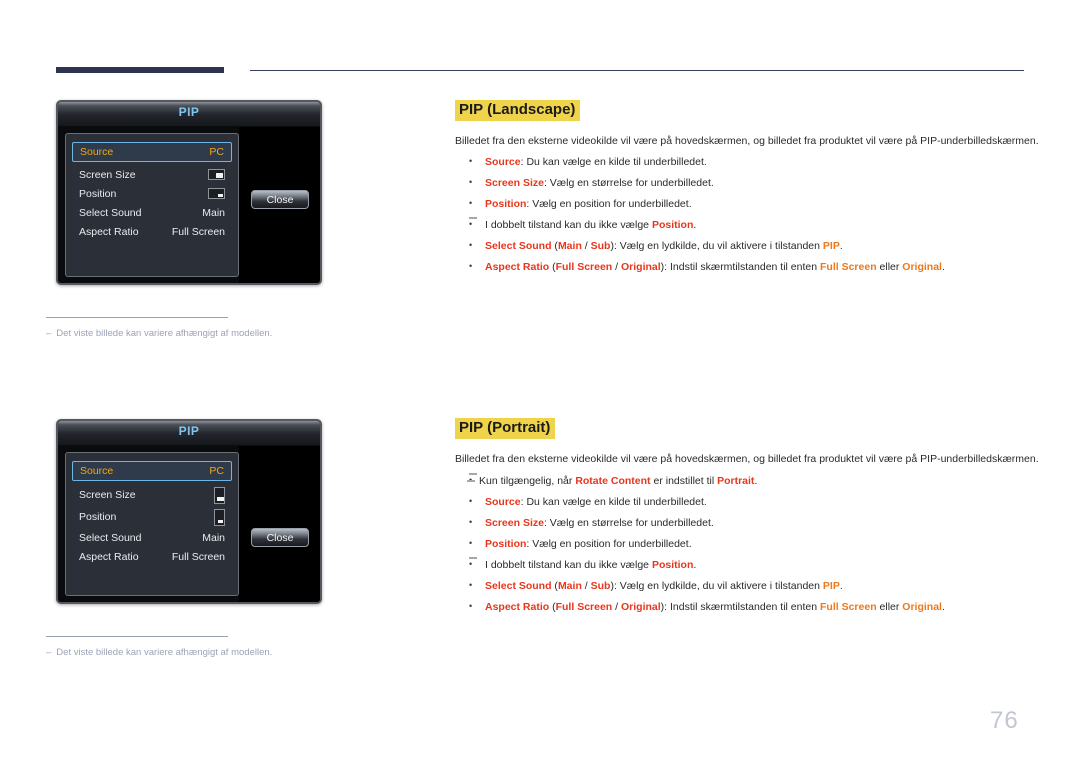  What do you see at coordinates (518, 110) in the screenshot?
I see `section-heading: PIP (Landscape)` at bounding box center [518, 110].